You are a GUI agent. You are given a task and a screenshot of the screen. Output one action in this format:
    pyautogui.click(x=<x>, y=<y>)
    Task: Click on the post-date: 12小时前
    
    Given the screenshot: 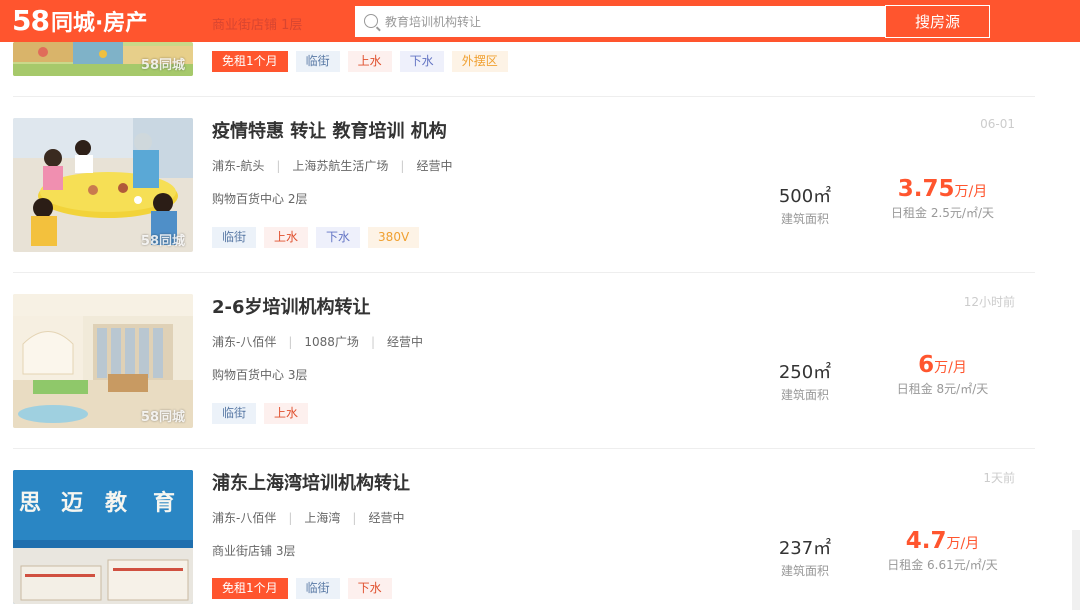 What is the action you would take?
    pyautogui.click(x=989, y=302)
    